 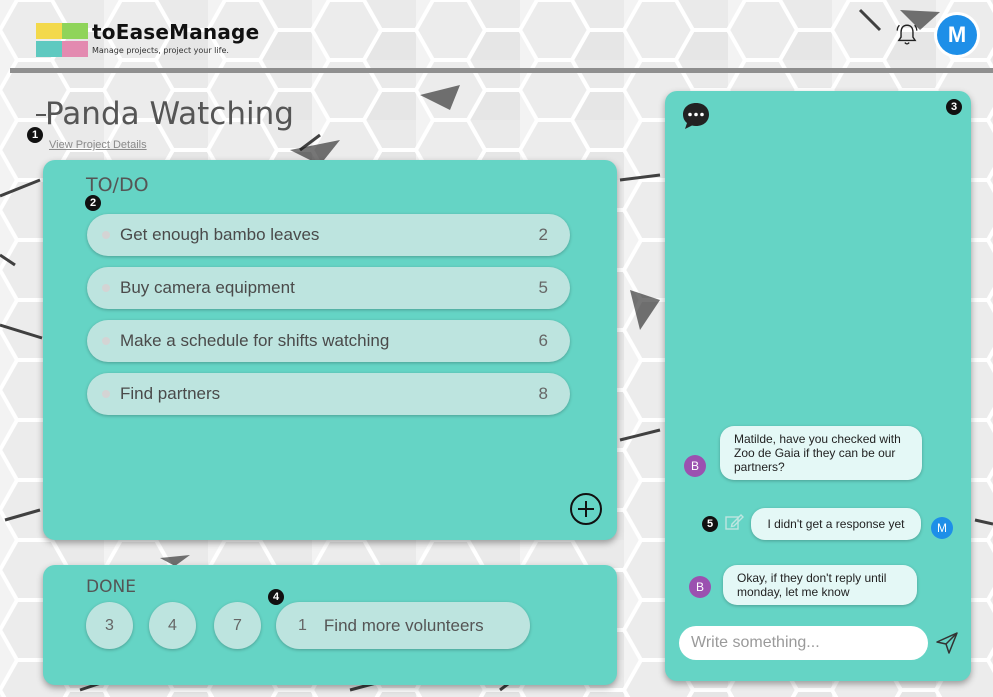 I want to click on done-chip: 7, so click(x=237, y=625).